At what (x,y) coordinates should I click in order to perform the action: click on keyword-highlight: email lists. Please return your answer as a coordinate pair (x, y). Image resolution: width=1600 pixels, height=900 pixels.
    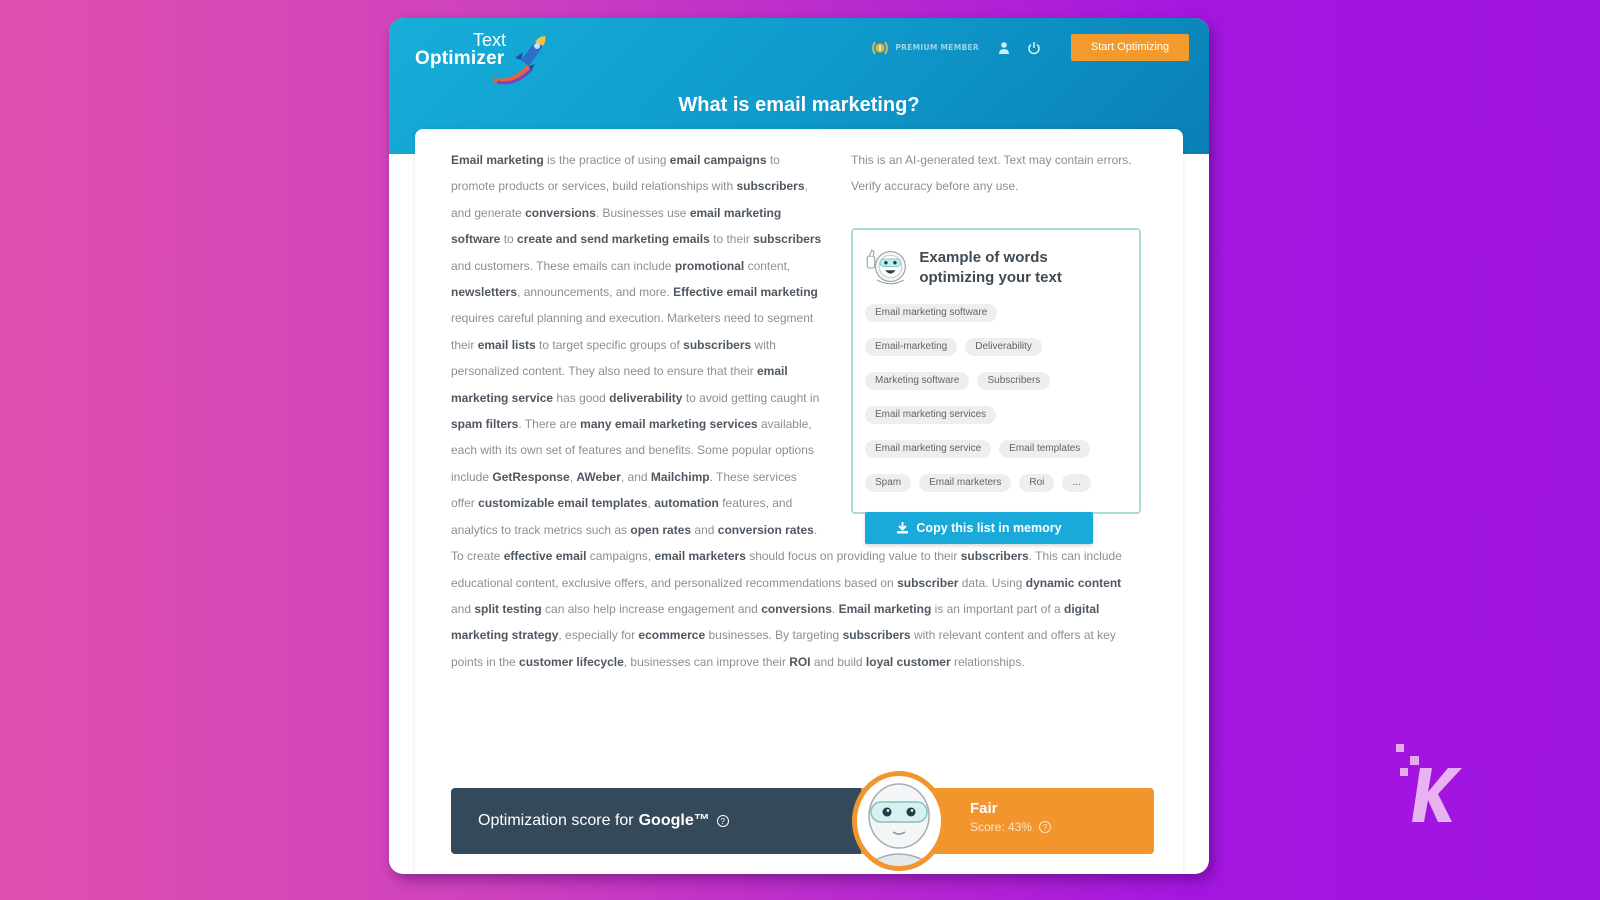
    Looking at the image, I should click on (506, 344).